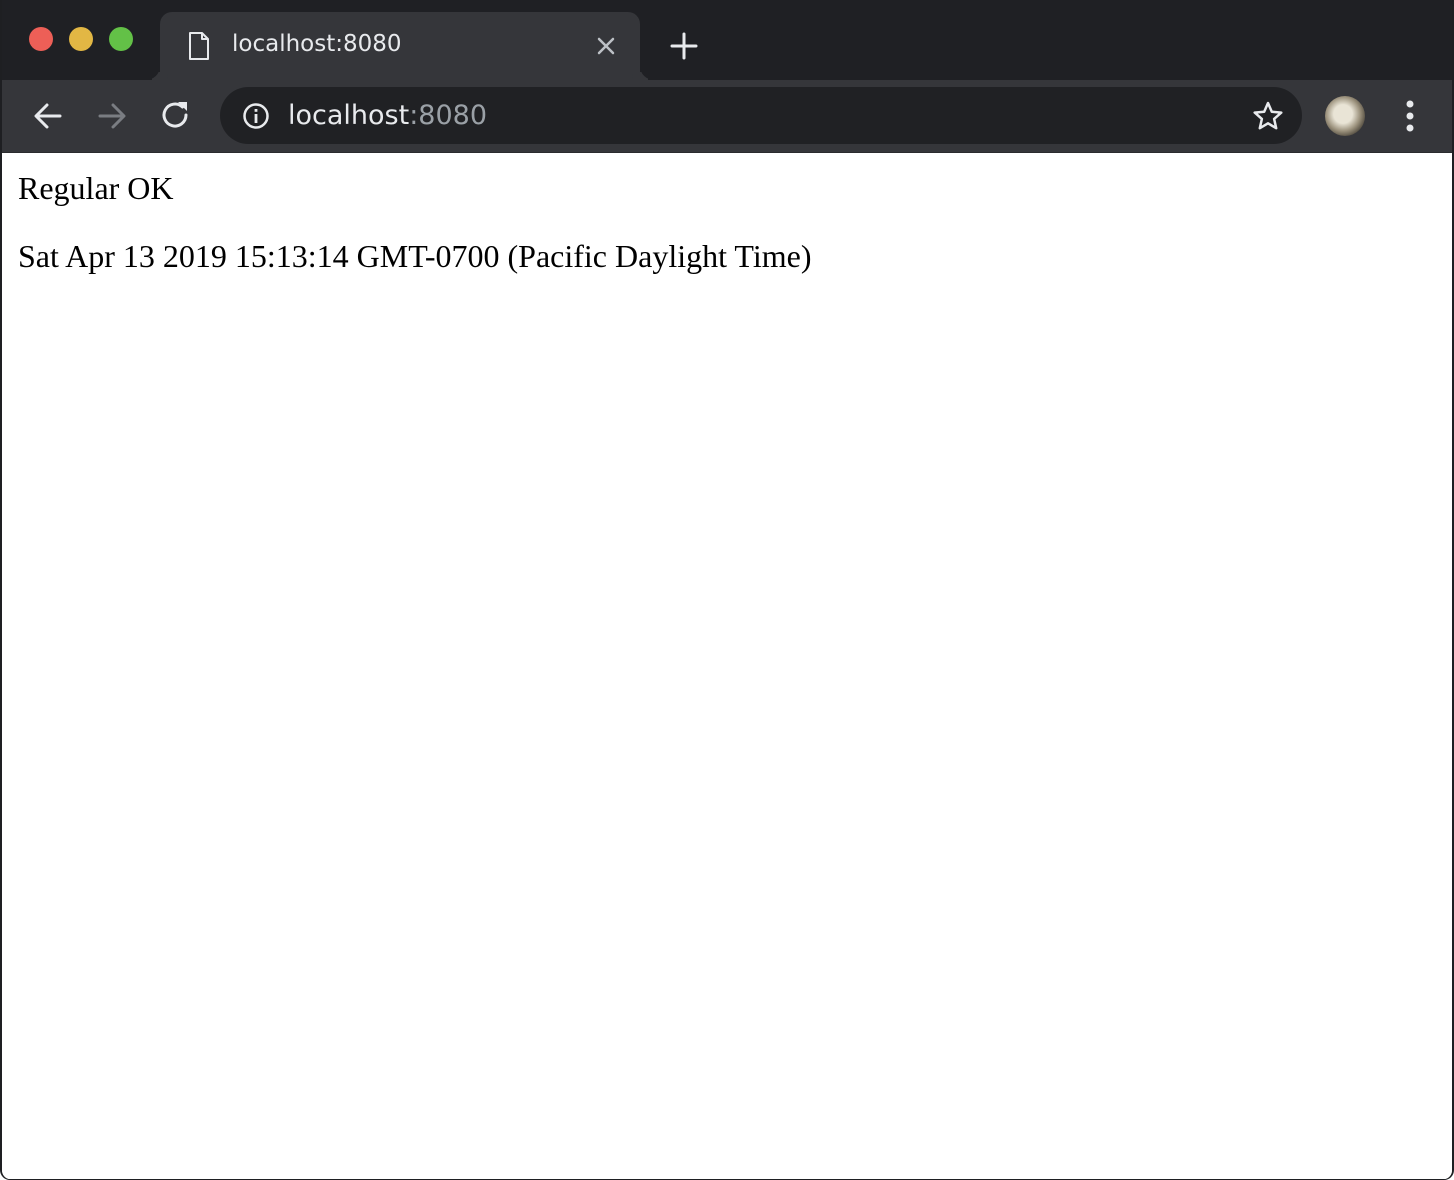  Describe the element at coordinates (256, 116) in the screenshot. I see `info-icon` at that location.